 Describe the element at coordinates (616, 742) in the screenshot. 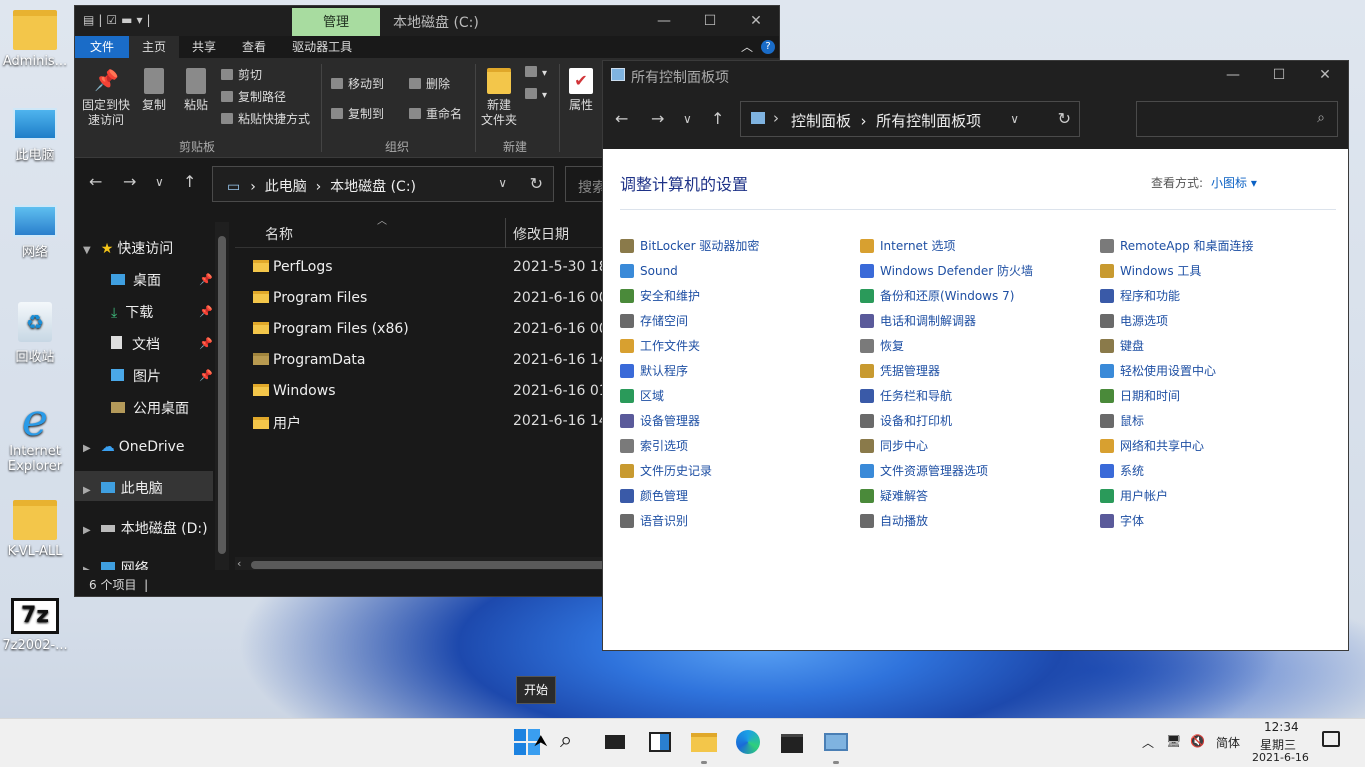

I see `task-view-button` at that location.